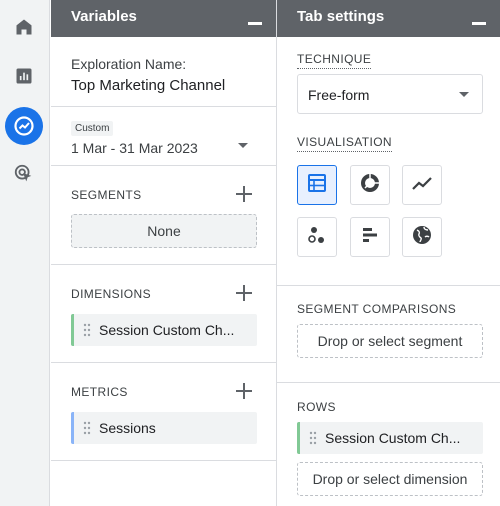 This screenshot has width=500, height=506. What do you see at coordinates (244, 293) in the screenshot?
I see `add-dimension-button` at bounding box center [244, 293].